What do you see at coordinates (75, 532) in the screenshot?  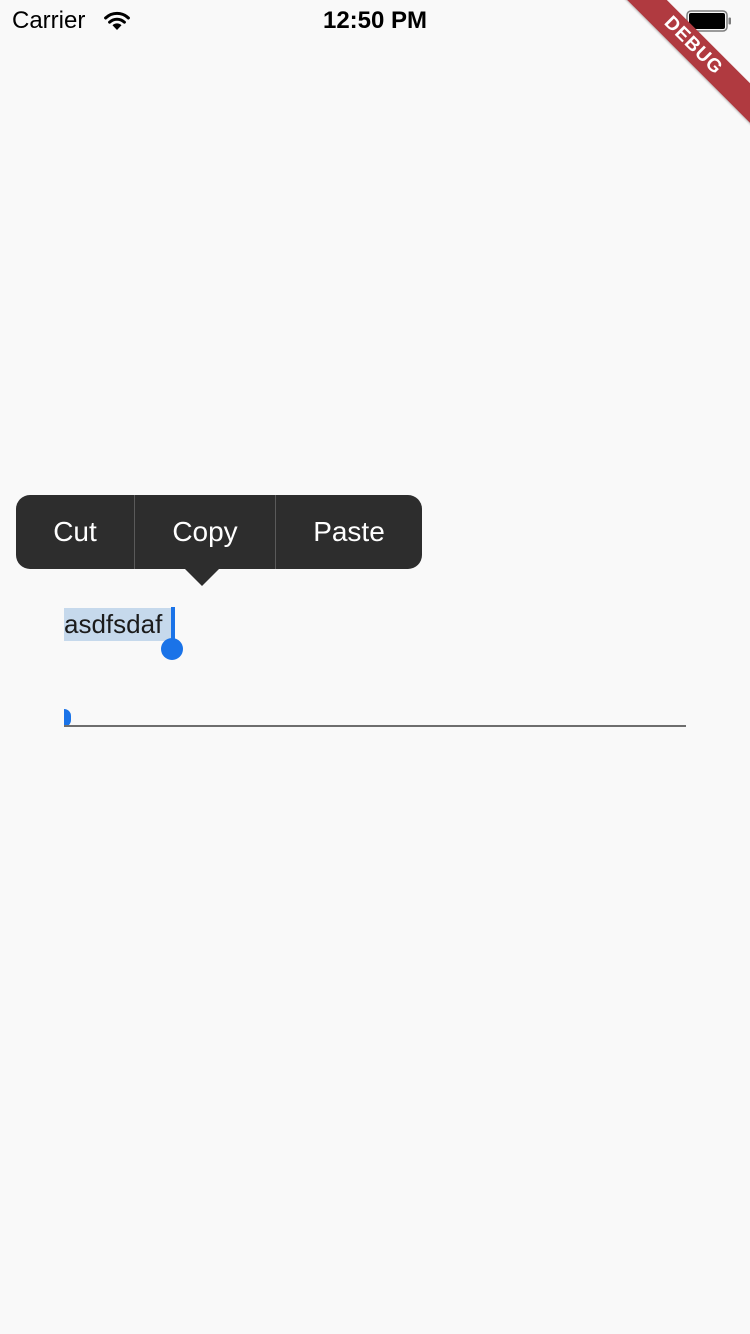 I see `cut-button: Cut` at bounding box center [75, 532].